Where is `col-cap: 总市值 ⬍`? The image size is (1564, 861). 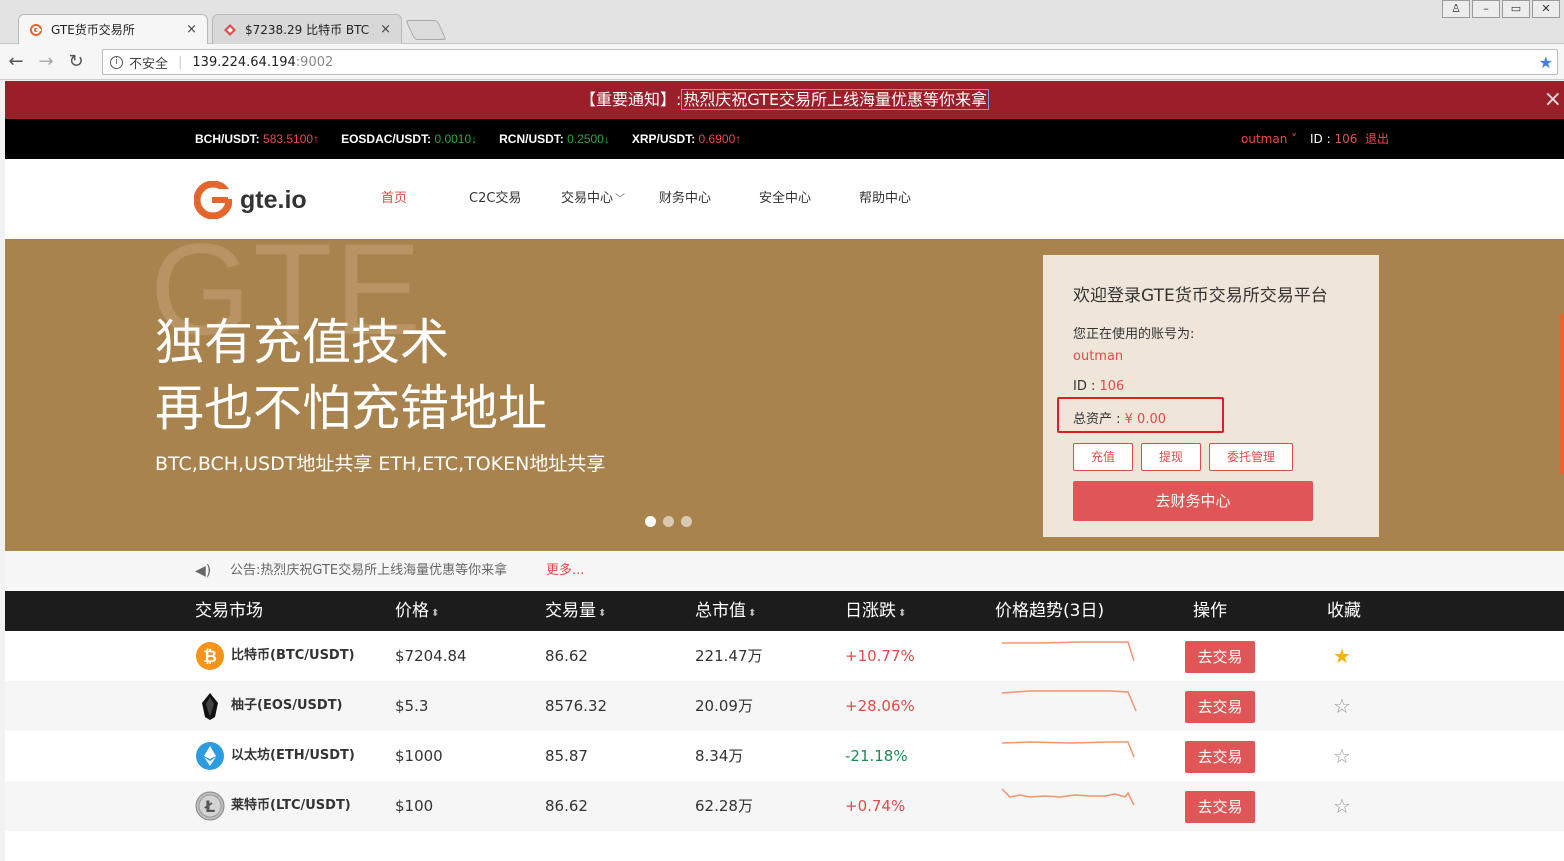 col-cap: 总市值 ⬍ is located at coordinates (725, 612).